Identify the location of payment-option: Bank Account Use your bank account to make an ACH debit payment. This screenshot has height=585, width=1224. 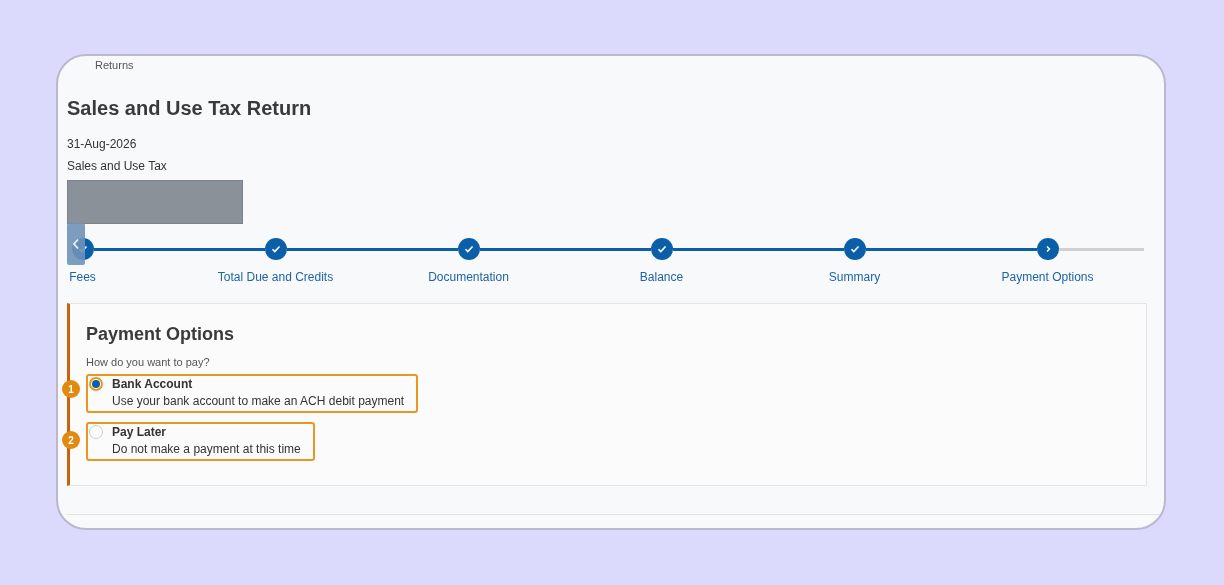
(252, 393).